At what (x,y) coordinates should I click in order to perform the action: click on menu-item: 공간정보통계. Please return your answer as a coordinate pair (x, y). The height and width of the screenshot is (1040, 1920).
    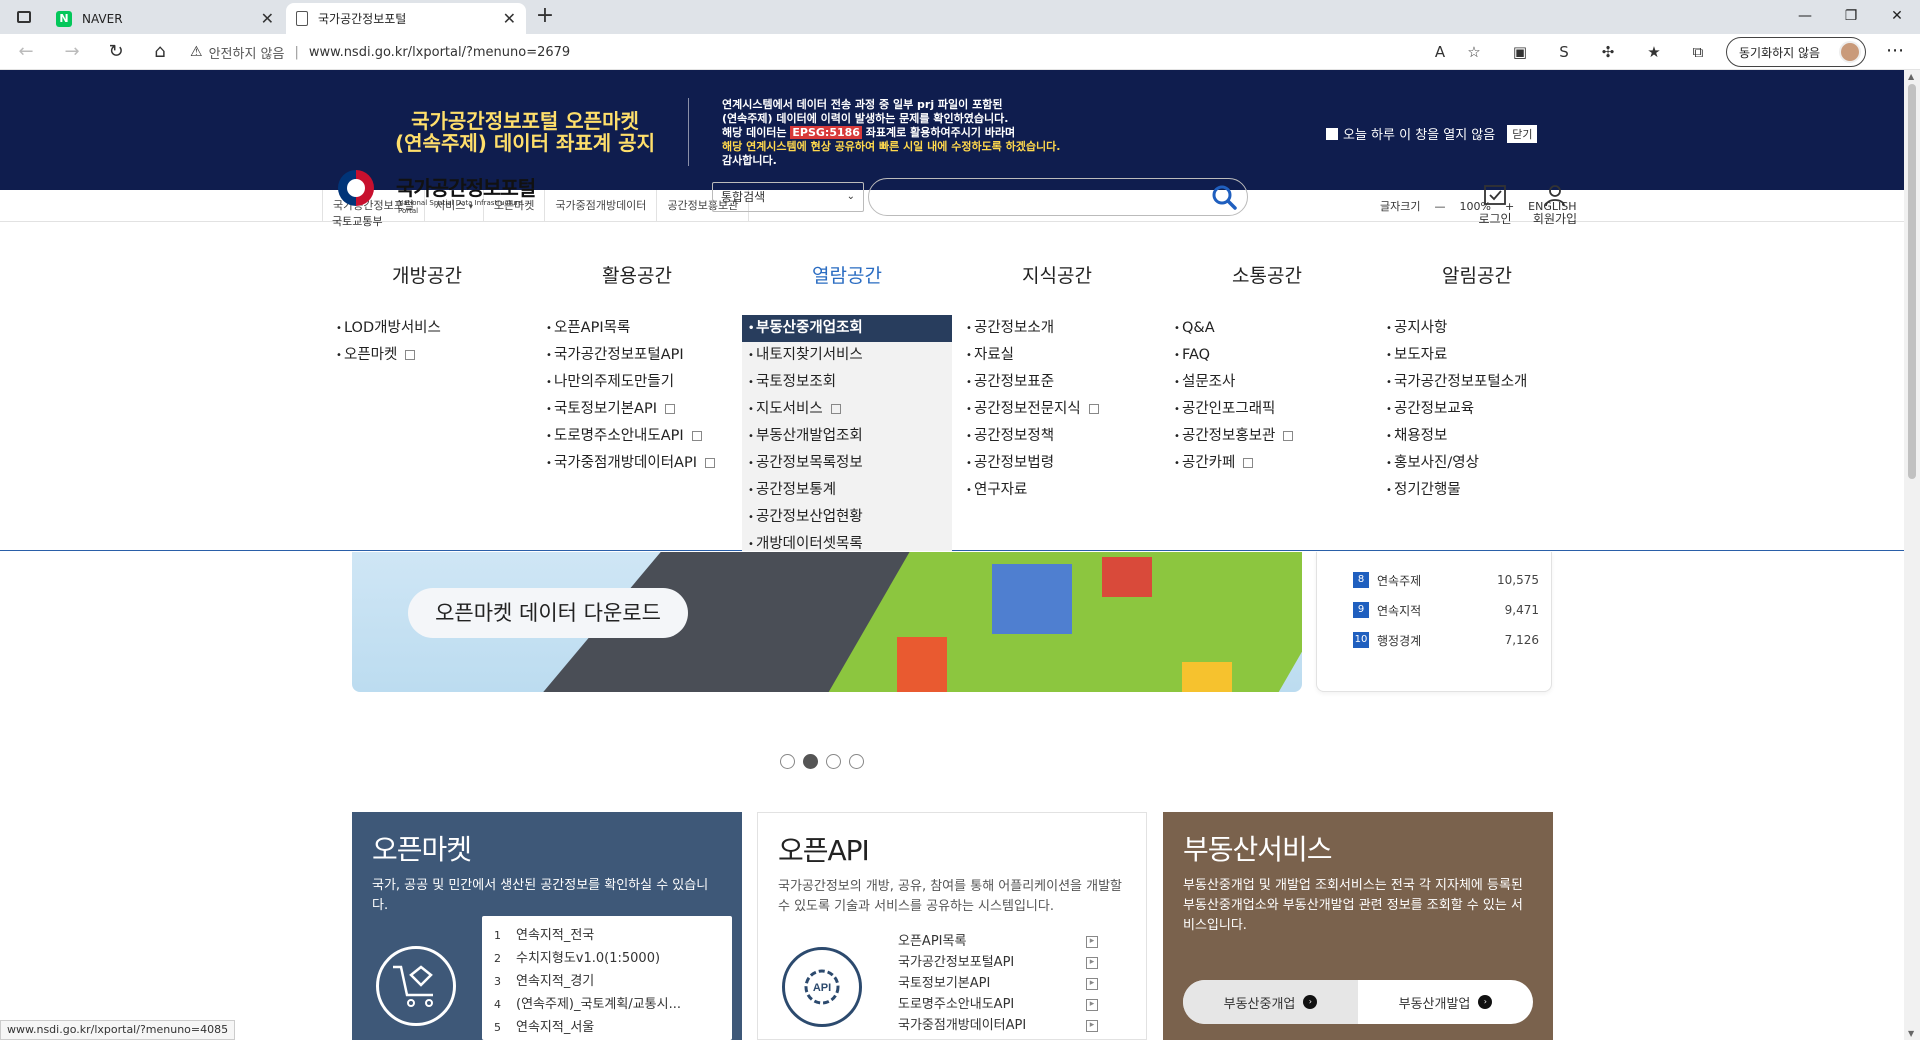
    Looking at the image, I should click on (847, 490).